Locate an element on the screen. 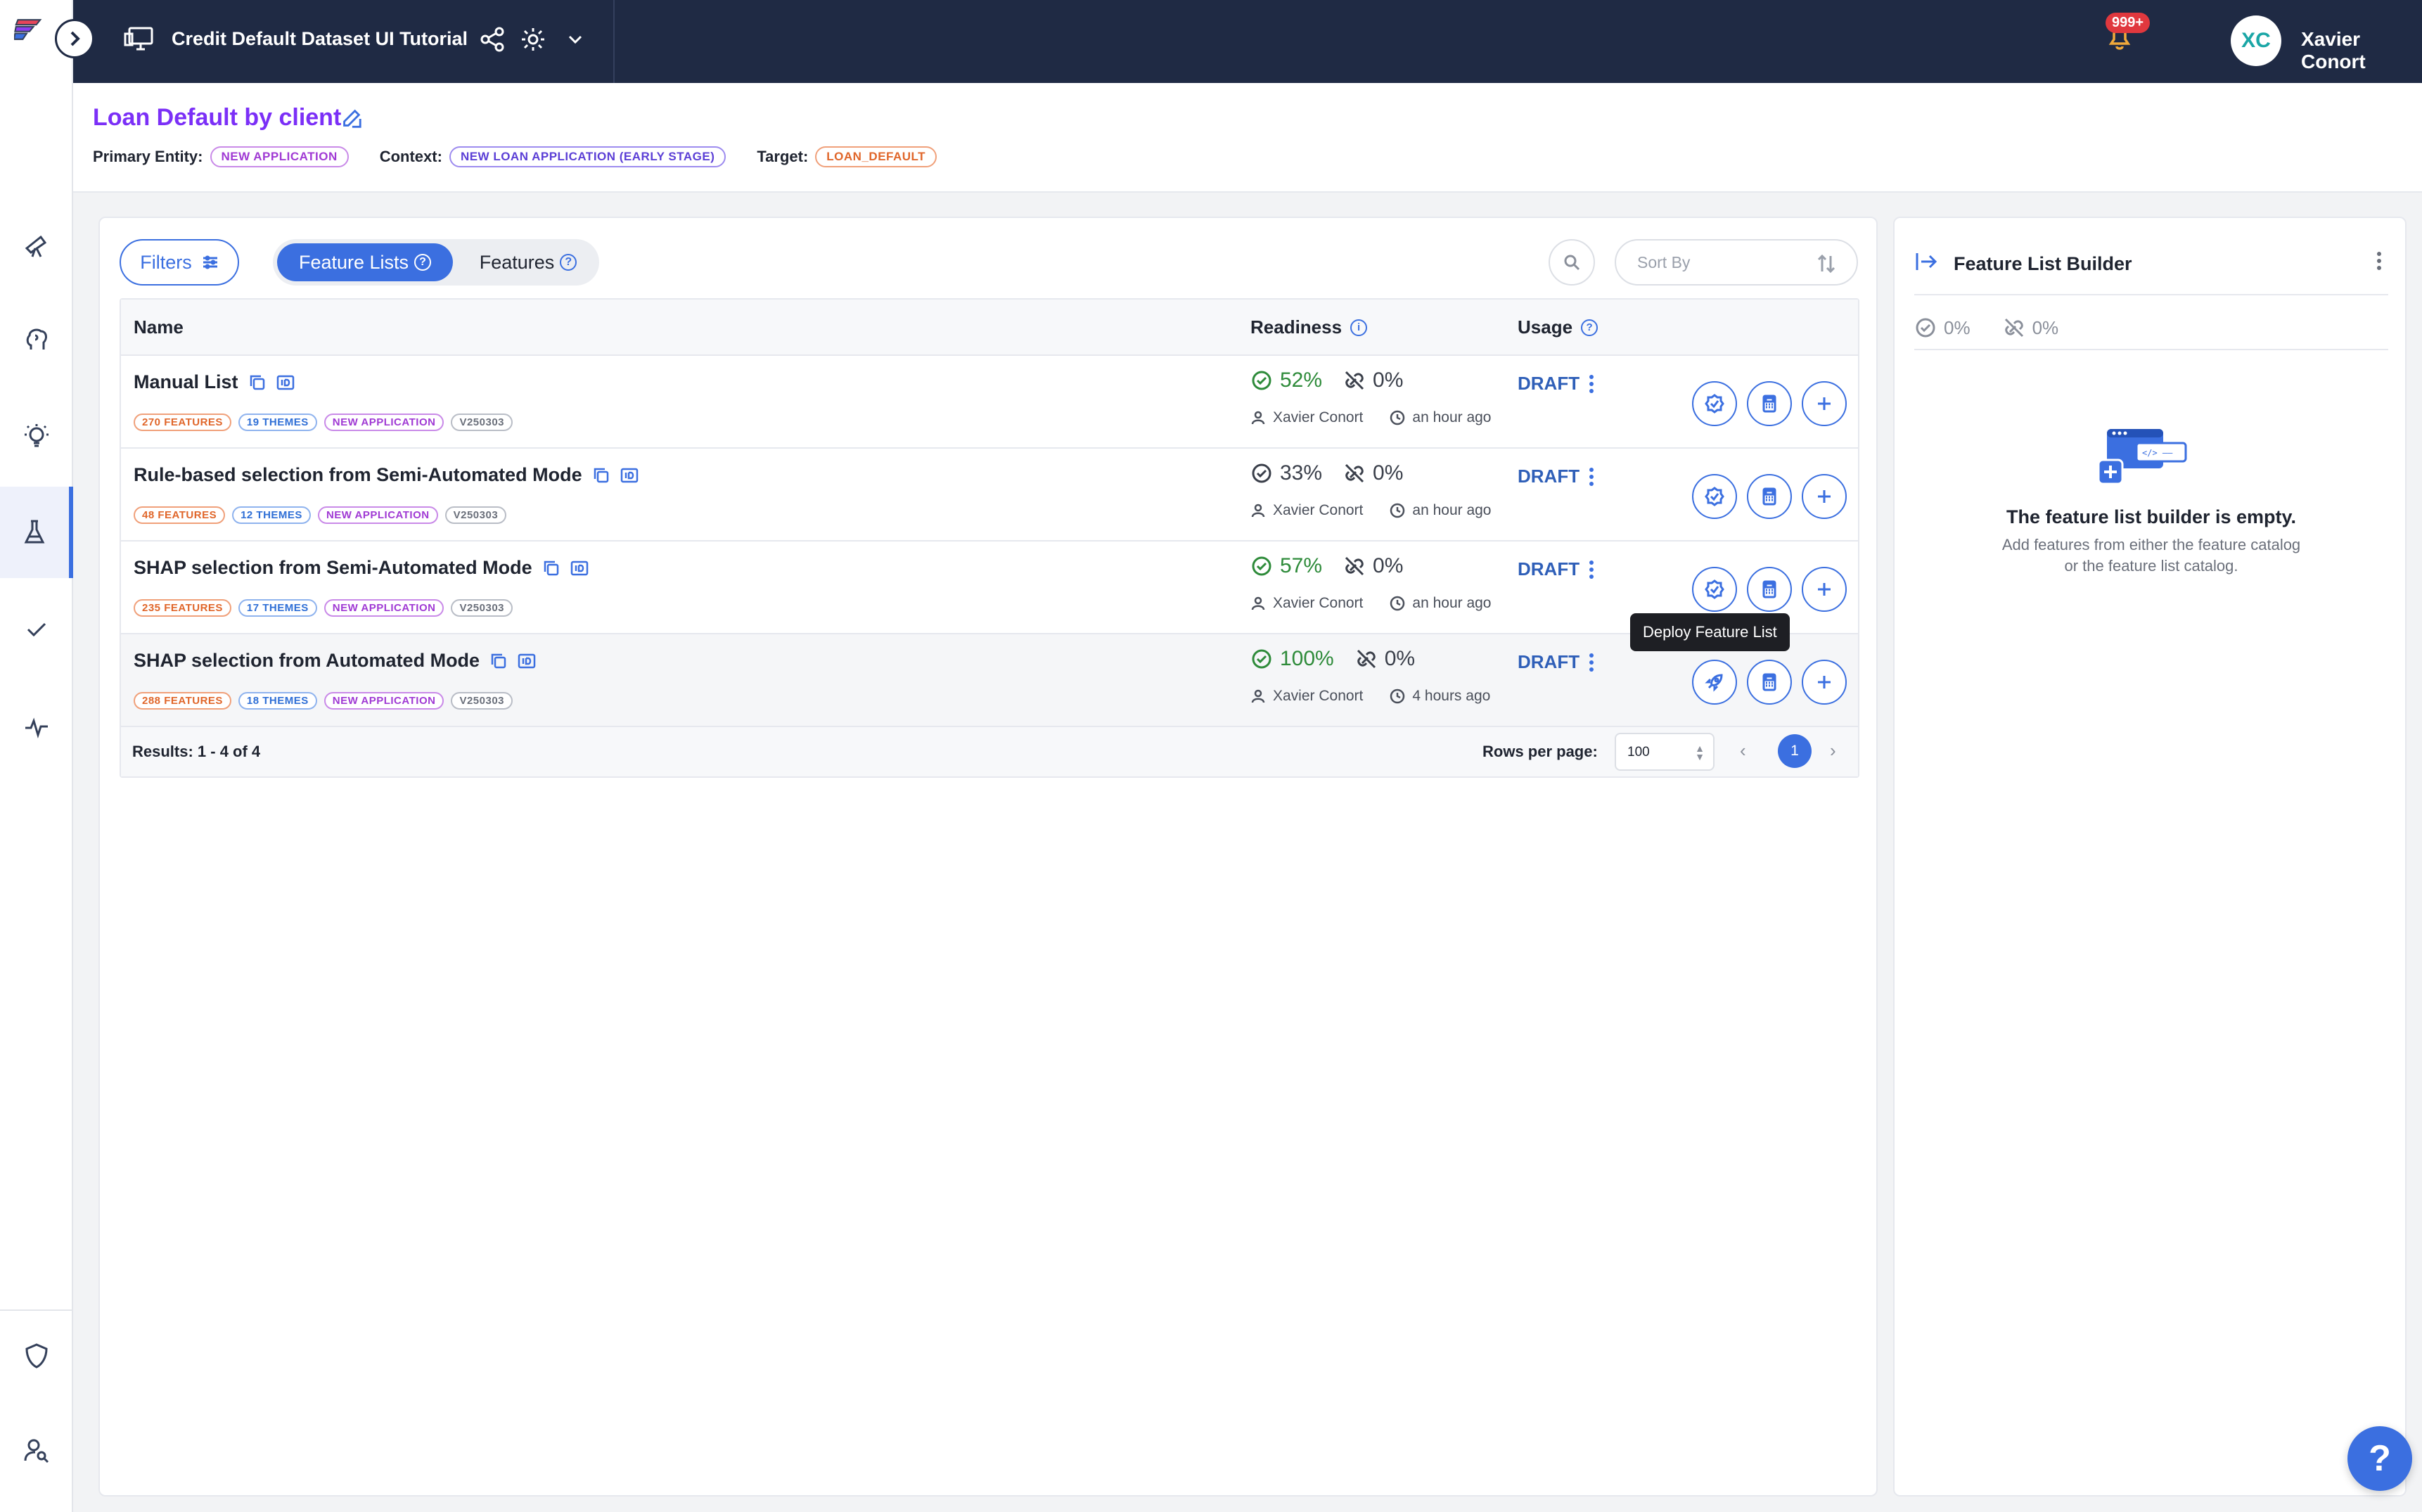  chevron-right-icon is located at coordinates (75, 38).